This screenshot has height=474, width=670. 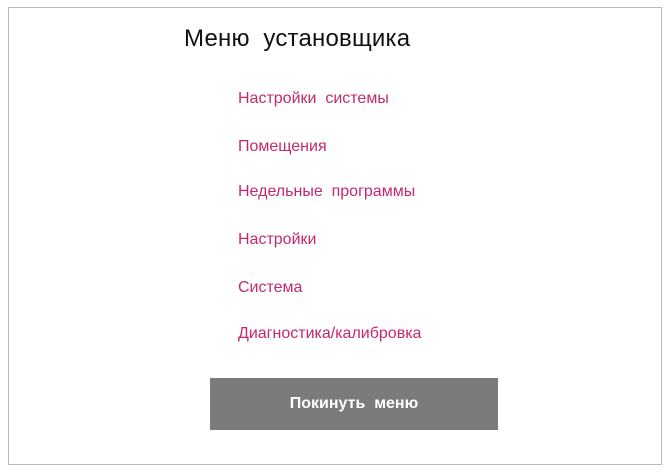 I want to click on menu-item-weekly-programs: Недельные программы, so click(x=326, y=192).